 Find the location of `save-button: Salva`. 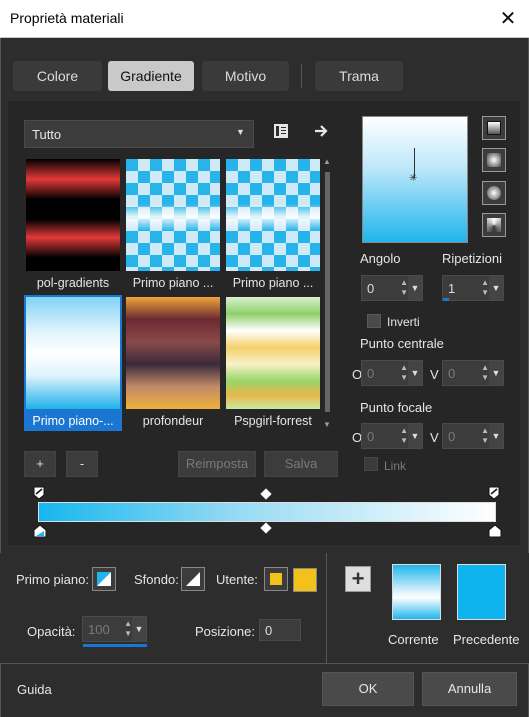

save-button: Salva is located at coordinates (301, 464).